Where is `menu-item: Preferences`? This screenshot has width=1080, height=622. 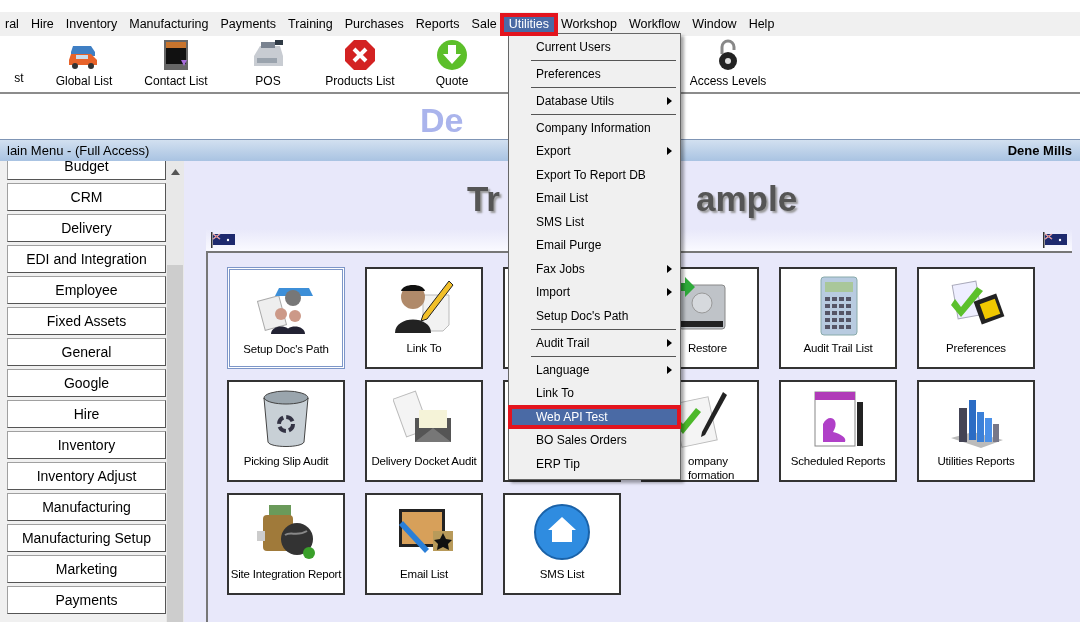 menu-item: Preferences is located at coordinates (594, 74).